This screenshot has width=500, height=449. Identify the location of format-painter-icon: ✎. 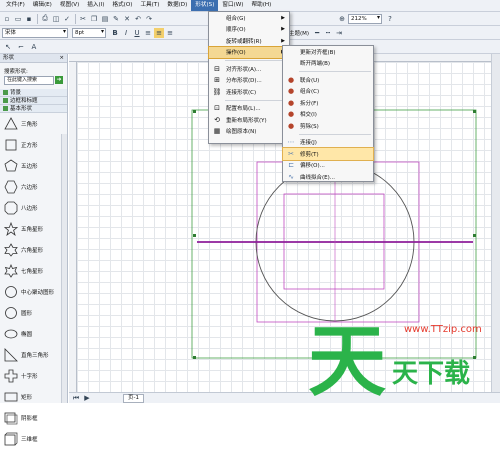
(116, 19).